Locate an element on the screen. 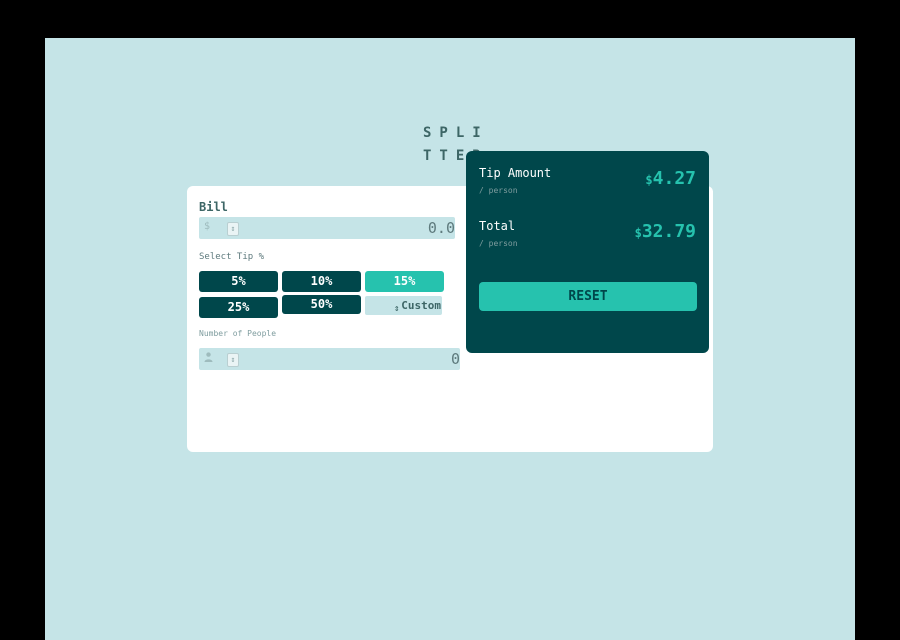 This screenshot has width=900, height=640. total-value: $32.79 is located at coordinates (665, 231).